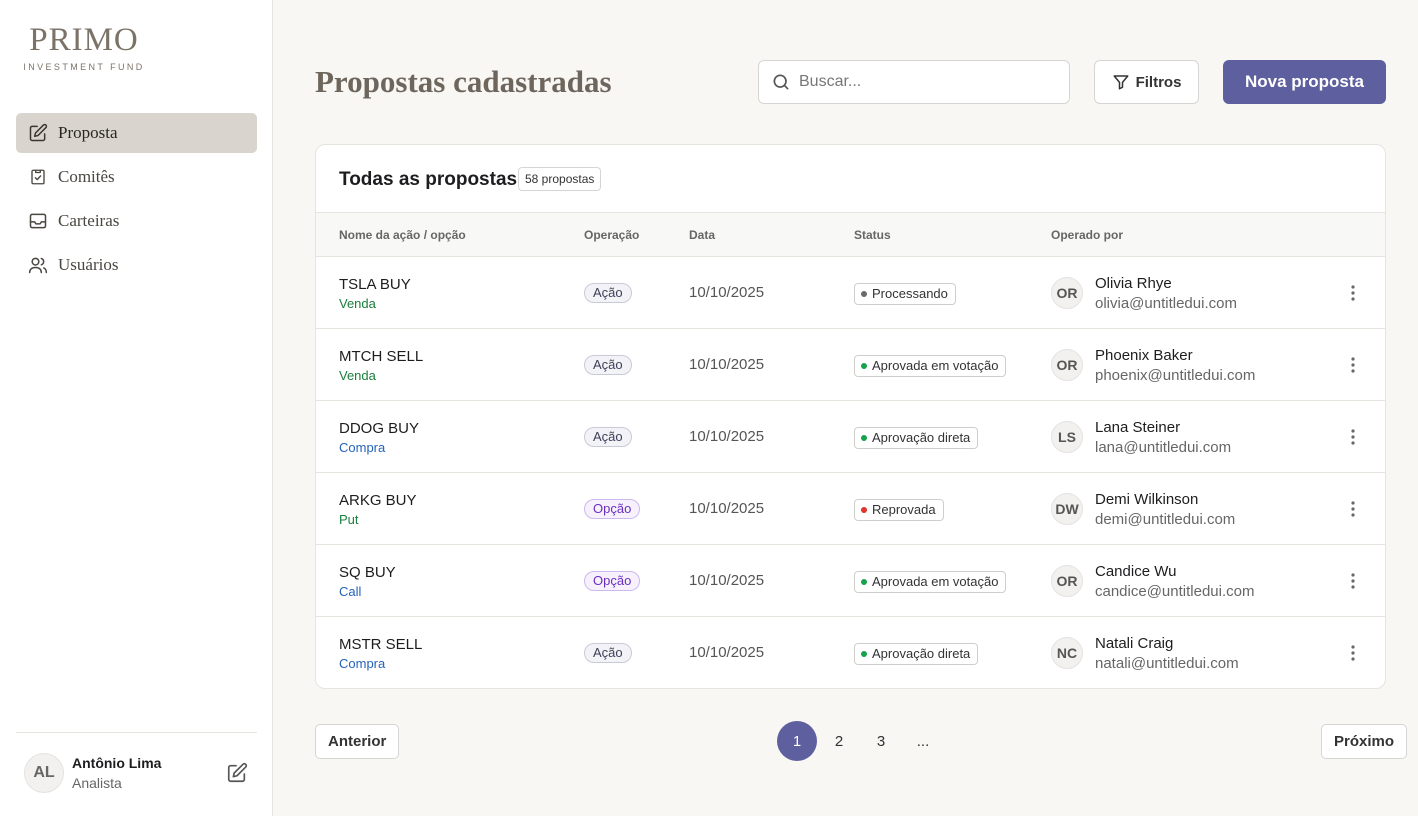 Image resolution: width=1418 pixels, height=816 pixels. Describe the element at coordinates (1087, 235) in the screenshot. I see `column-header-operator: Operado por` at that location.